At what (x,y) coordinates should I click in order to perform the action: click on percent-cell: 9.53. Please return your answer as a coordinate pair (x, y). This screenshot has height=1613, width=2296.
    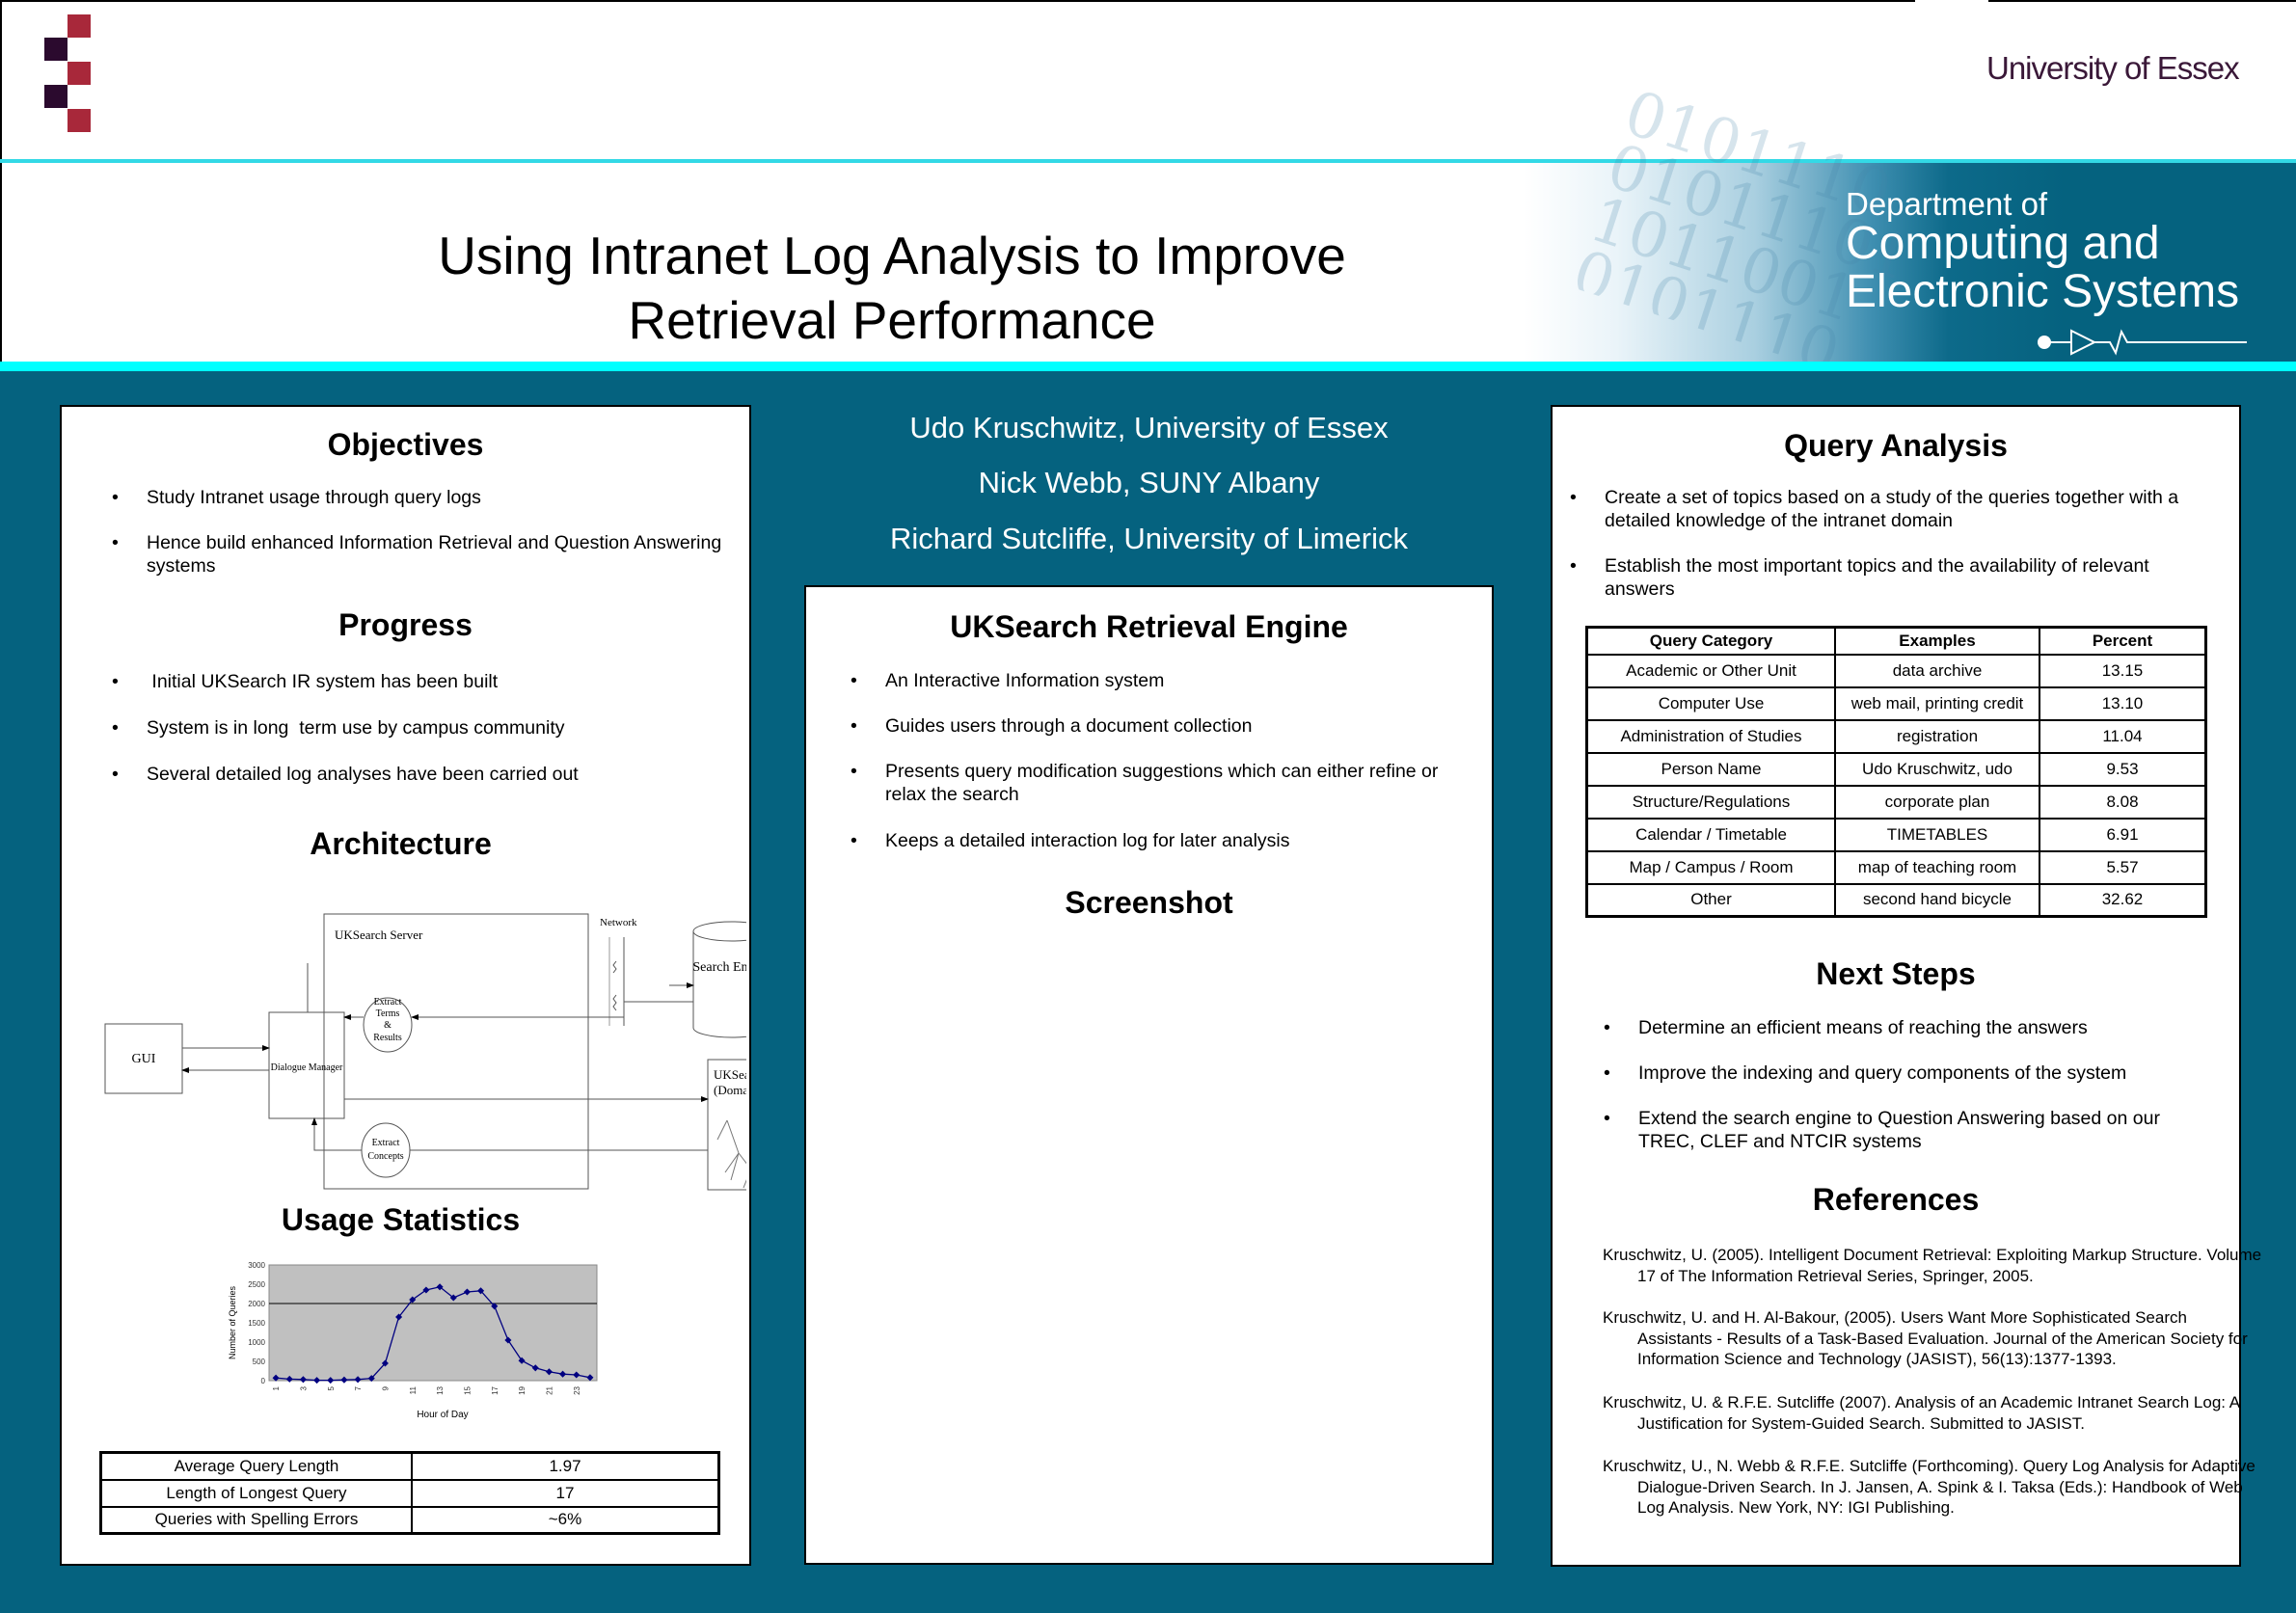
    Looking at the image, I should click on (2123, 769).